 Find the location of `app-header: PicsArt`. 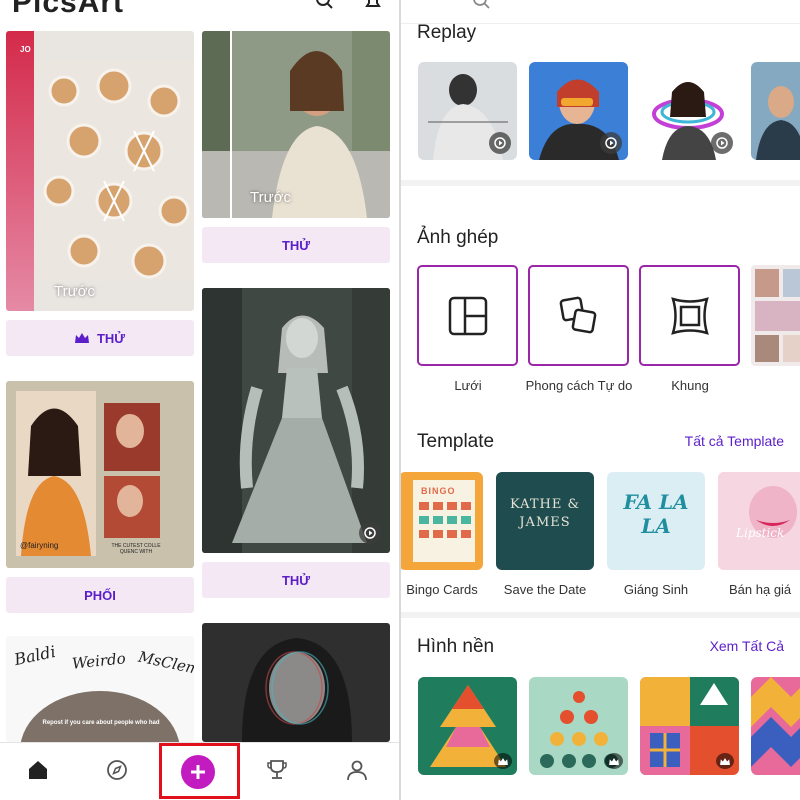

app-header: PicsArt is located at coordinates (199, 12).